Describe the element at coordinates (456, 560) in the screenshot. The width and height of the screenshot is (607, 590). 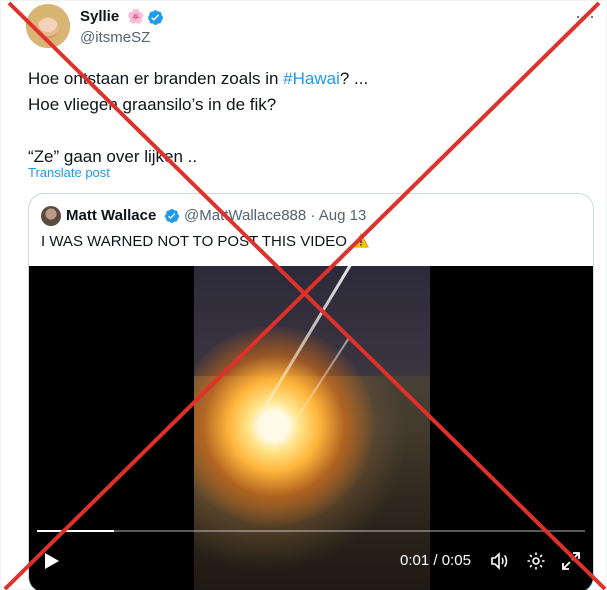
I see `duration: 0:05` at that location.